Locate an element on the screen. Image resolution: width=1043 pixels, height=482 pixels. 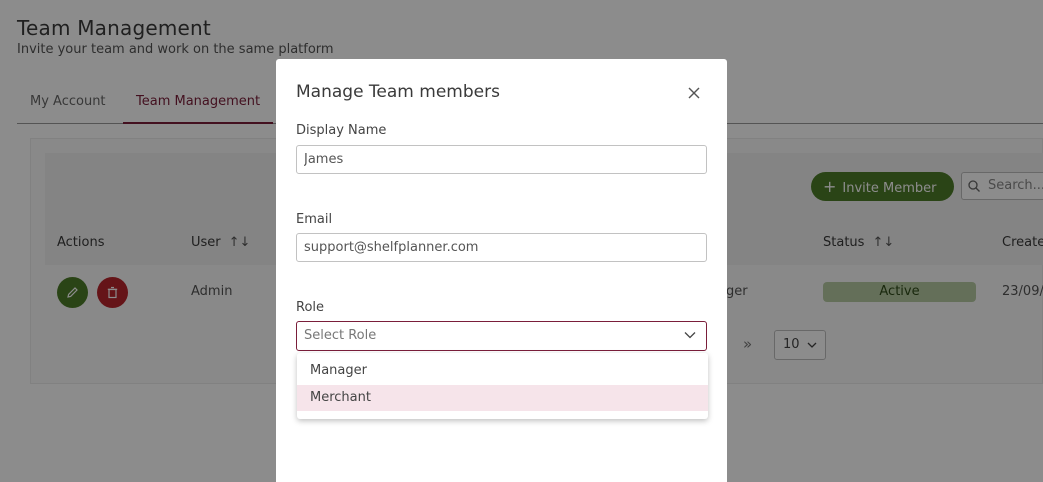
display-name-label: Display Name is located at coordinates (341, 130).